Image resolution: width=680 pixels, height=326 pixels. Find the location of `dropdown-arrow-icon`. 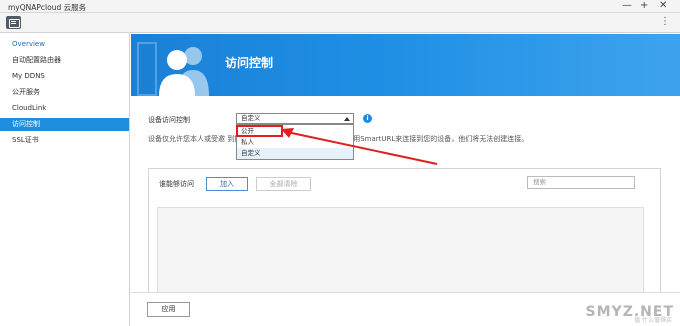

dropdown-arrow-icon is located at coordinates (347, 119).